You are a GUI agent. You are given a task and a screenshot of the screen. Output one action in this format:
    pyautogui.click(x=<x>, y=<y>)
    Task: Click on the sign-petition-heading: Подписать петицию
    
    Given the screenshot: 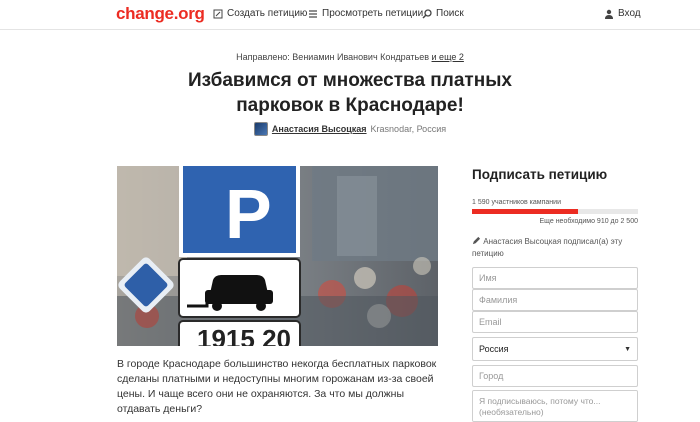 What is the action you would take?
    pyautogui.click(x=540, y=174)
    